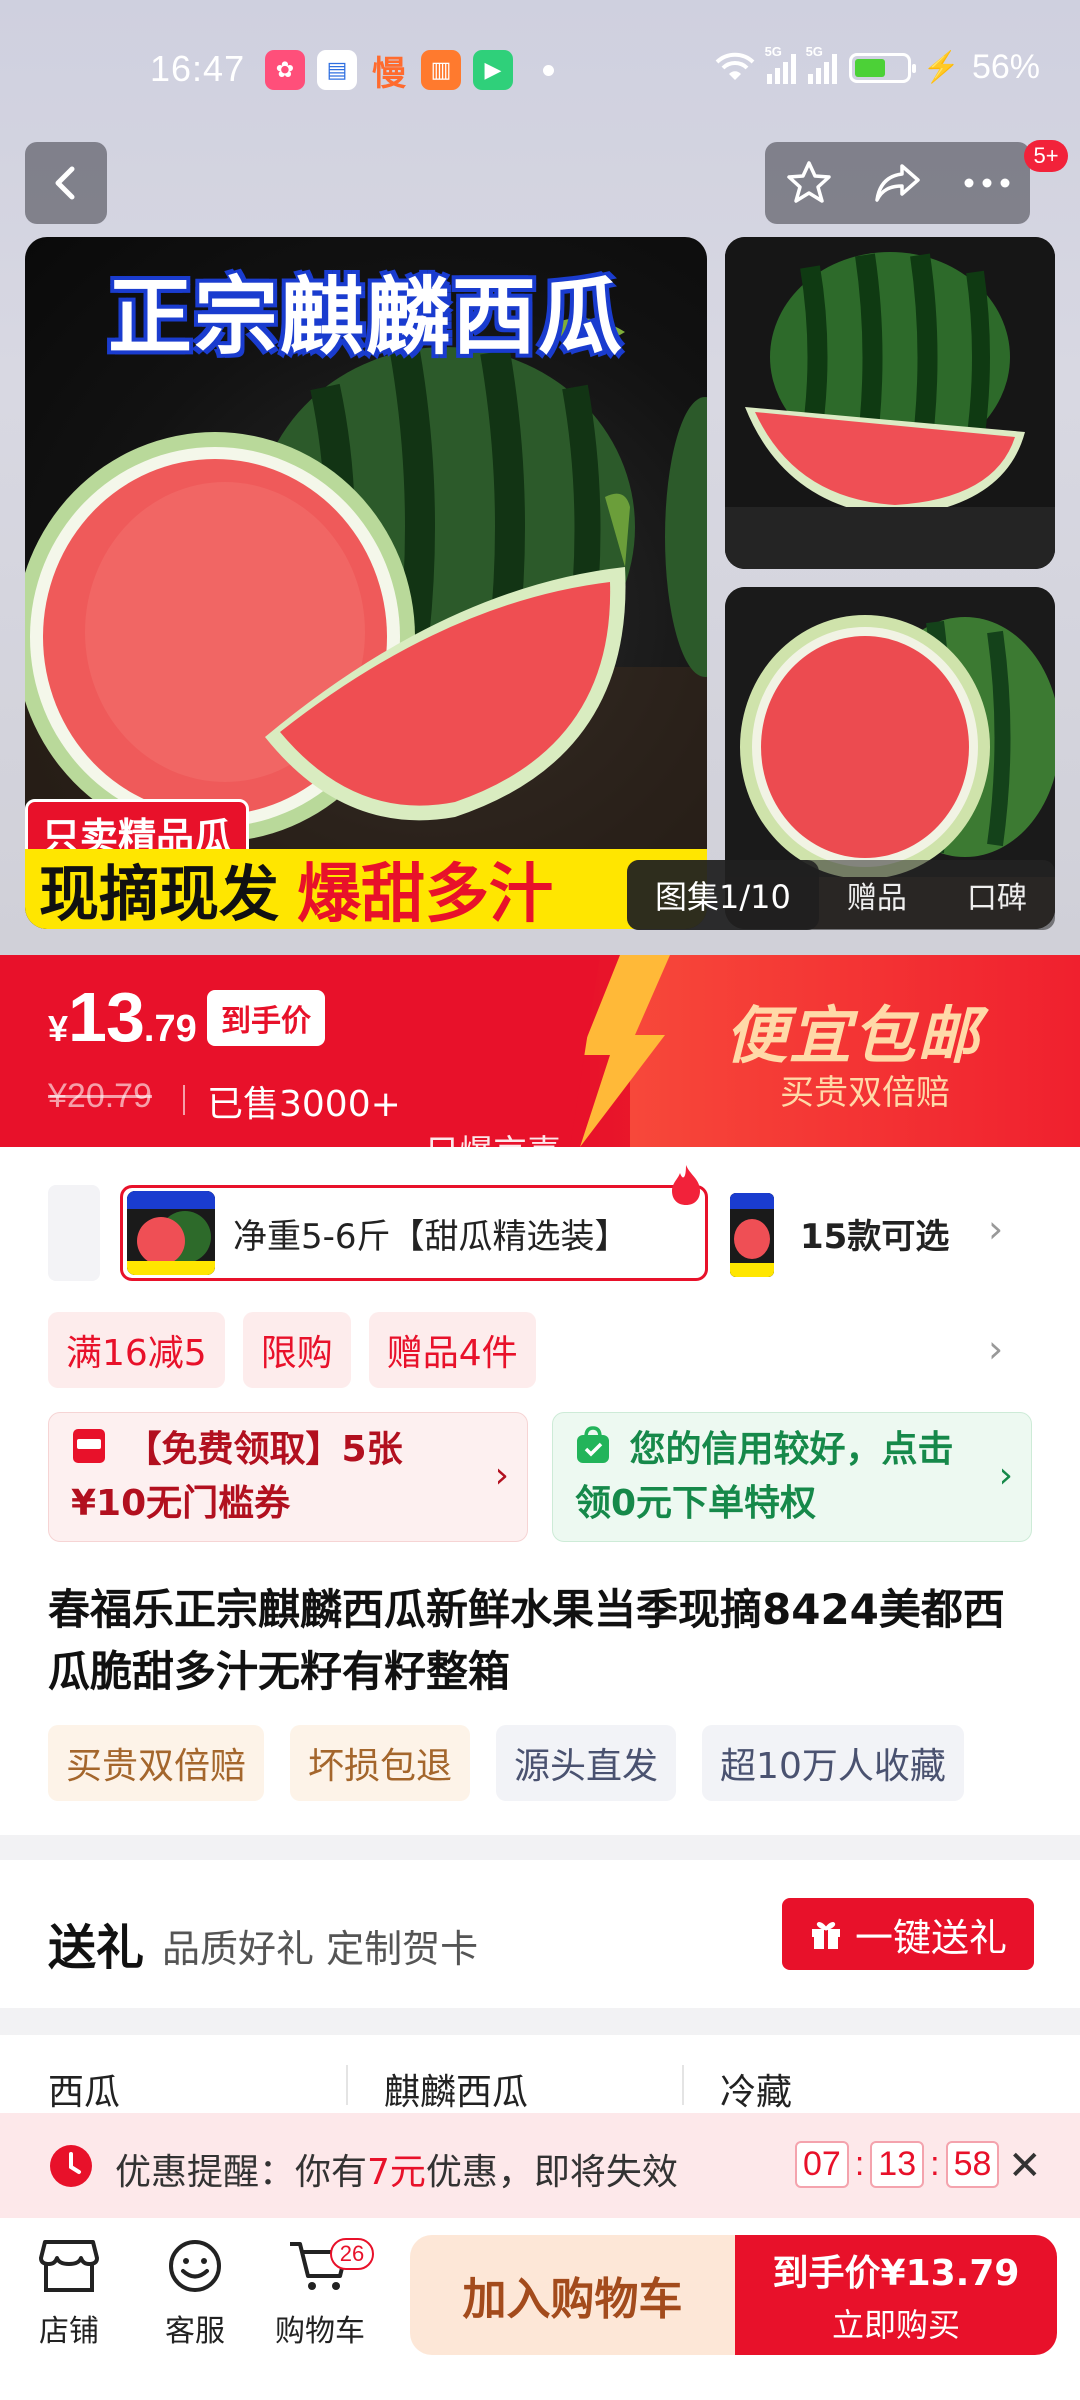 The image size is (1080, 2400). Describe the element at coordinates (1025, 2166) in the screenshot. I see `close-icon: ✕` at that location.